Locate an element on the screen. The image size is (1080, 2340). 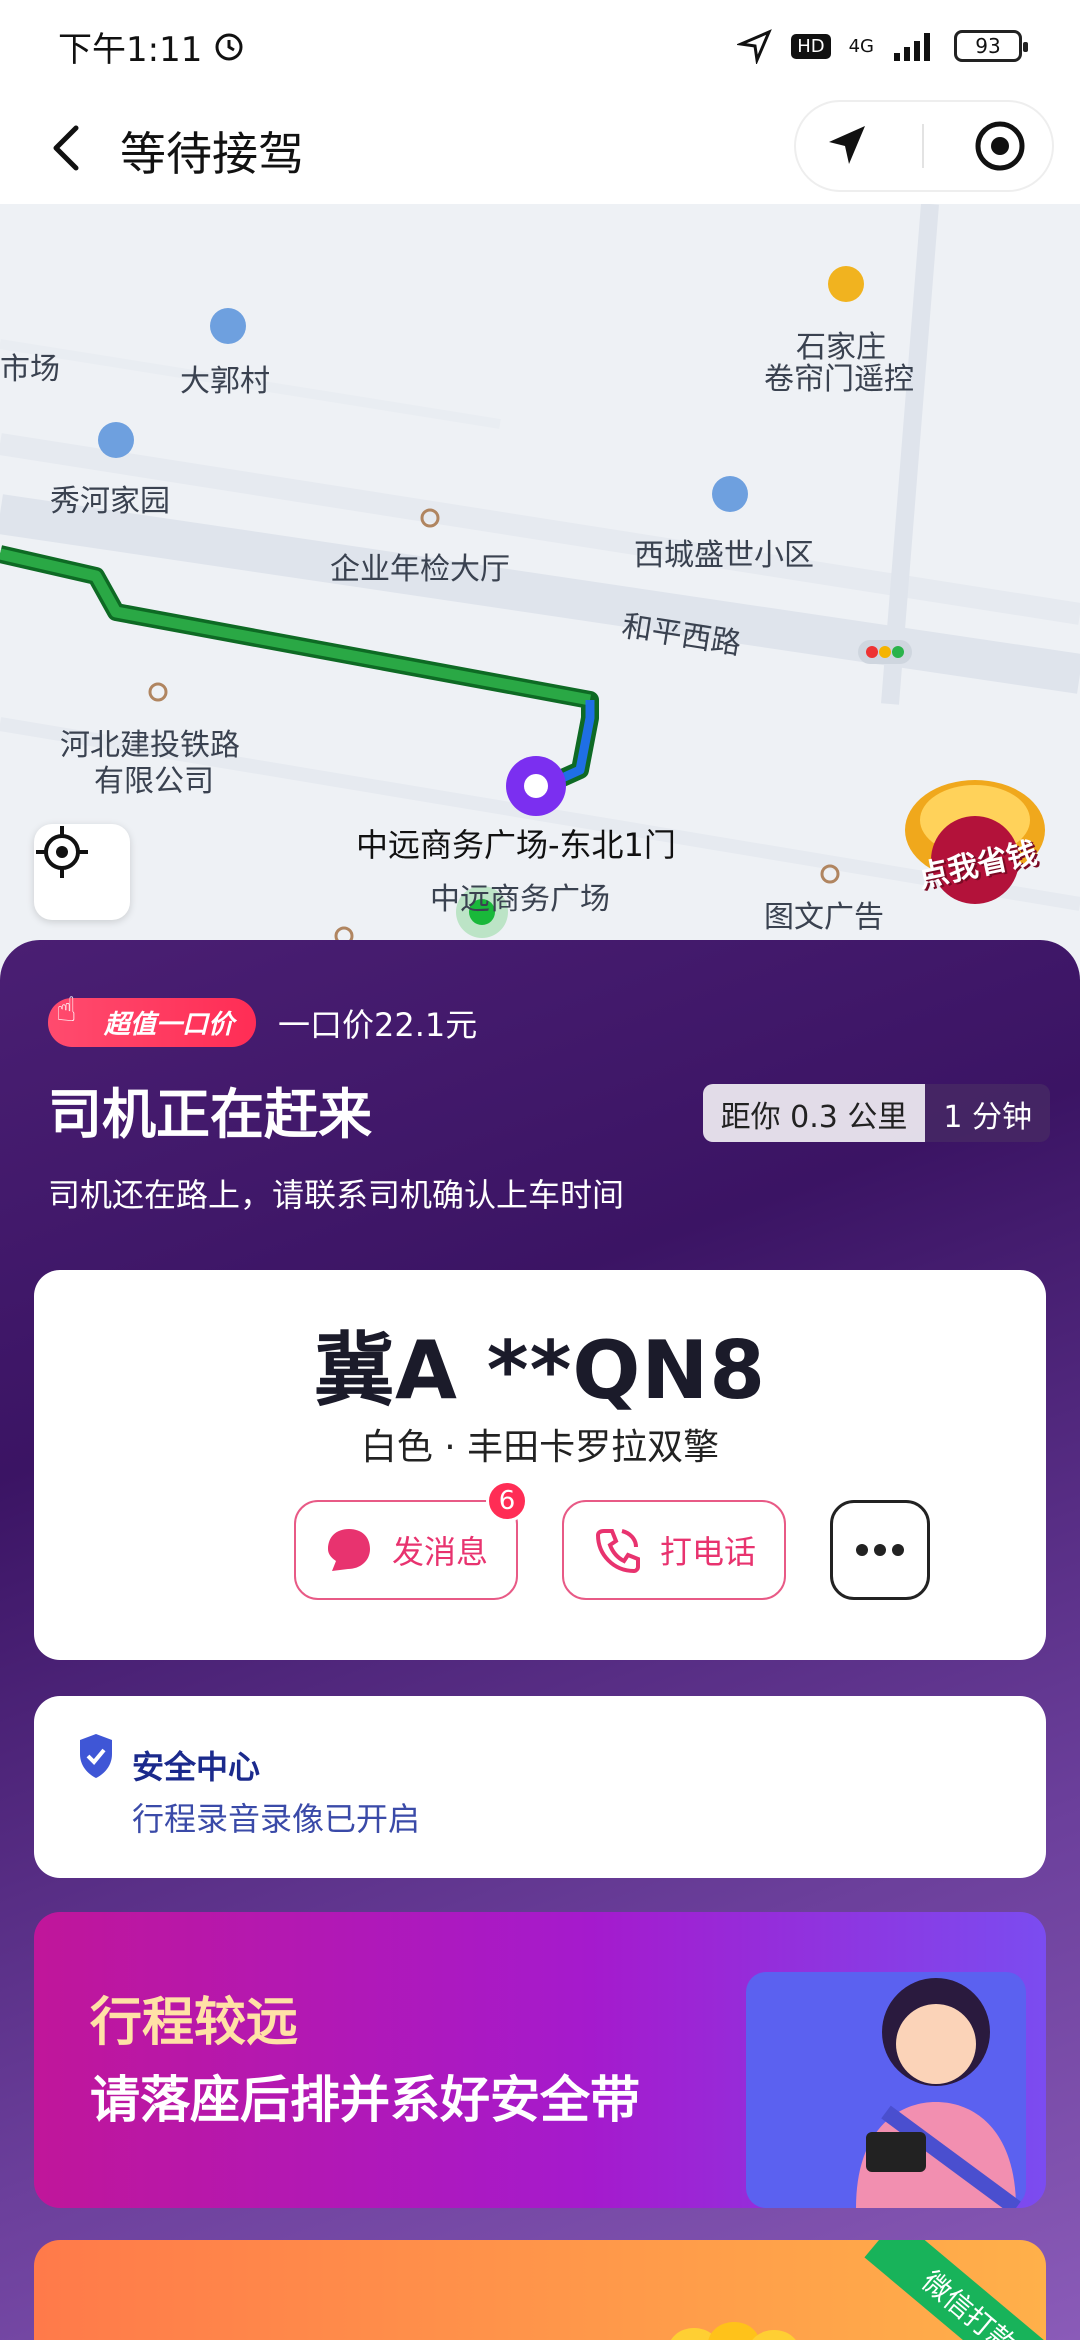
status-bar: 下午1:11 HD 4G 93 is located at coordinates (540, 46).